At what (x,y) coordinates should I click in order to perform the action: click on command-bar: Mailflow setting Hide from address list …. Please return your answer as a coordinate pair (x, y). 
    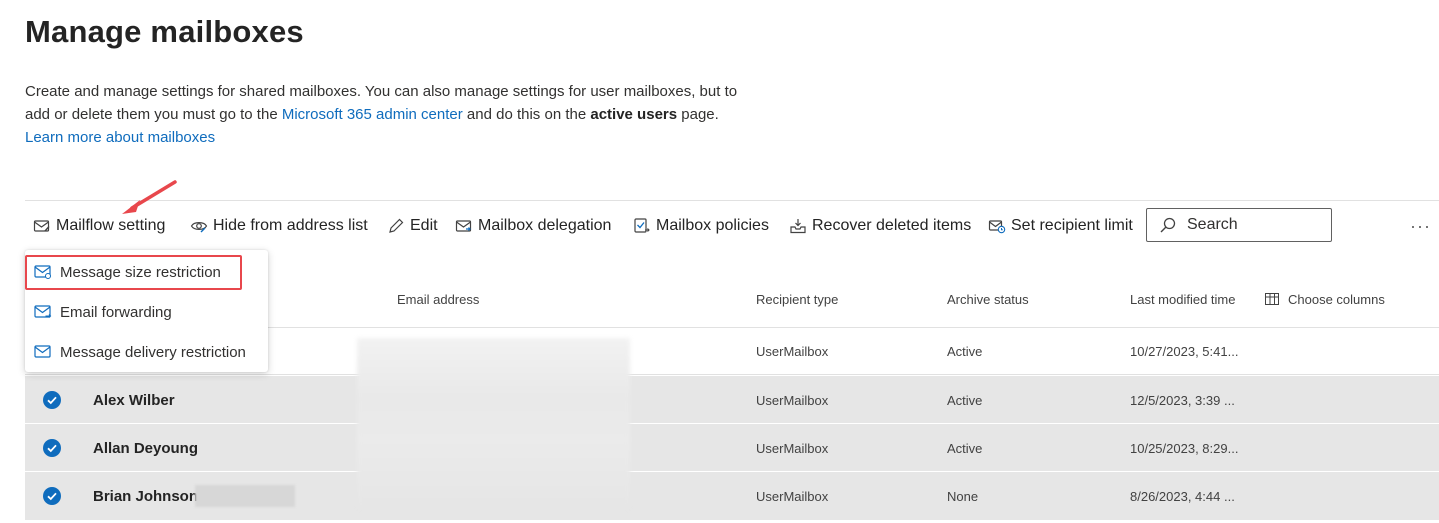
    Looking at the image, I should click on (732, 226).